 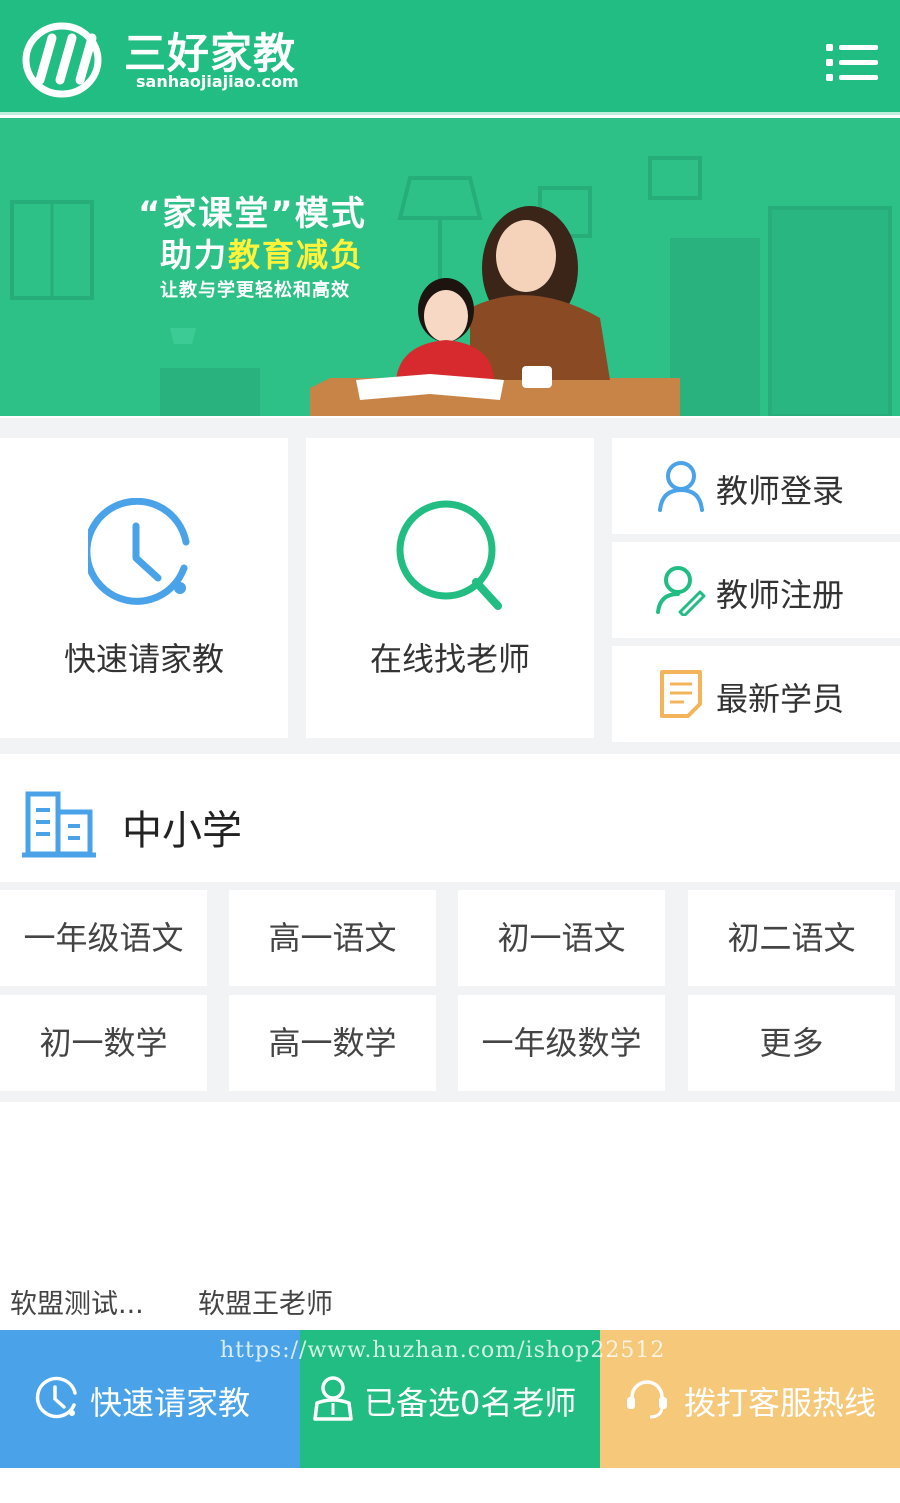 I want to click on teacher-register-card: 教师注册, so click(x=756, y=590).